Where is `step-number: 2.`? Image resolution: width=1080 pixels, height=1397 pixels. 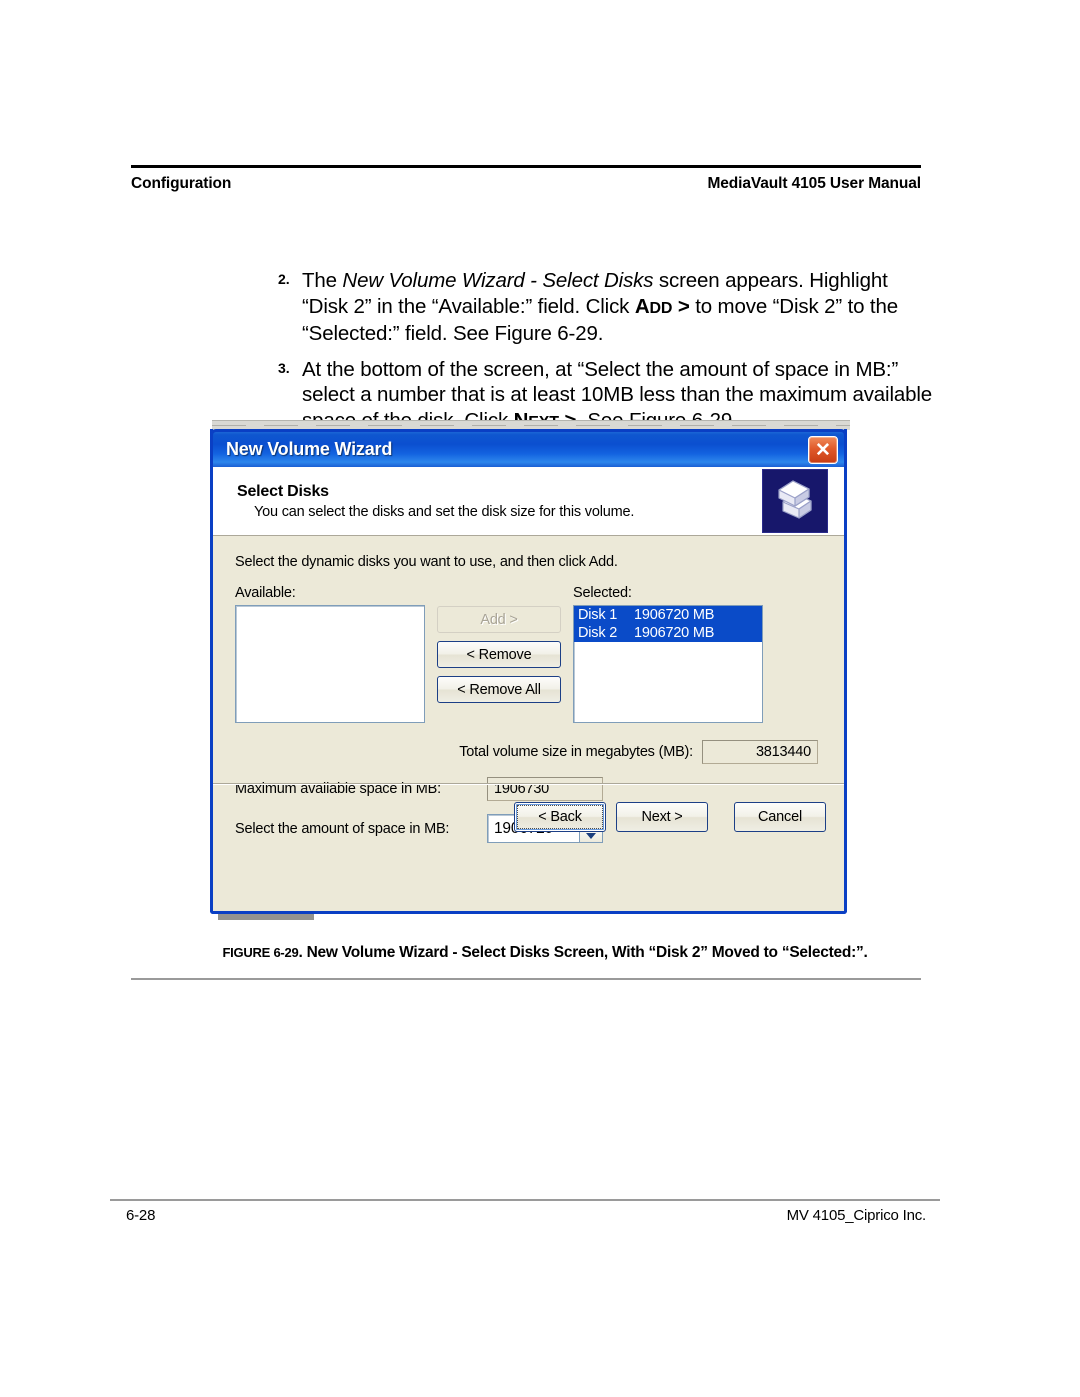
step-number: 2. is located at coordinates (284, 279).